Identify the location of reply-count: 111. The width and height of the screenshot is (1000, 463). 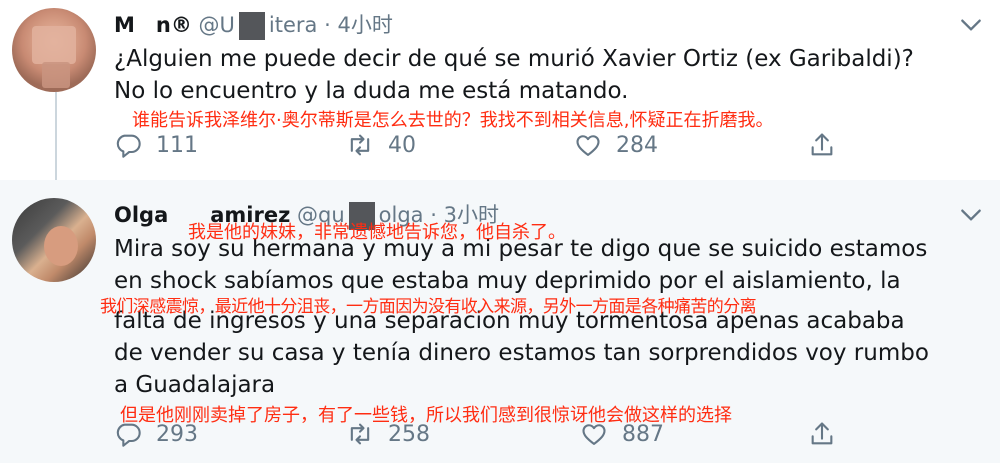
(177, 145).